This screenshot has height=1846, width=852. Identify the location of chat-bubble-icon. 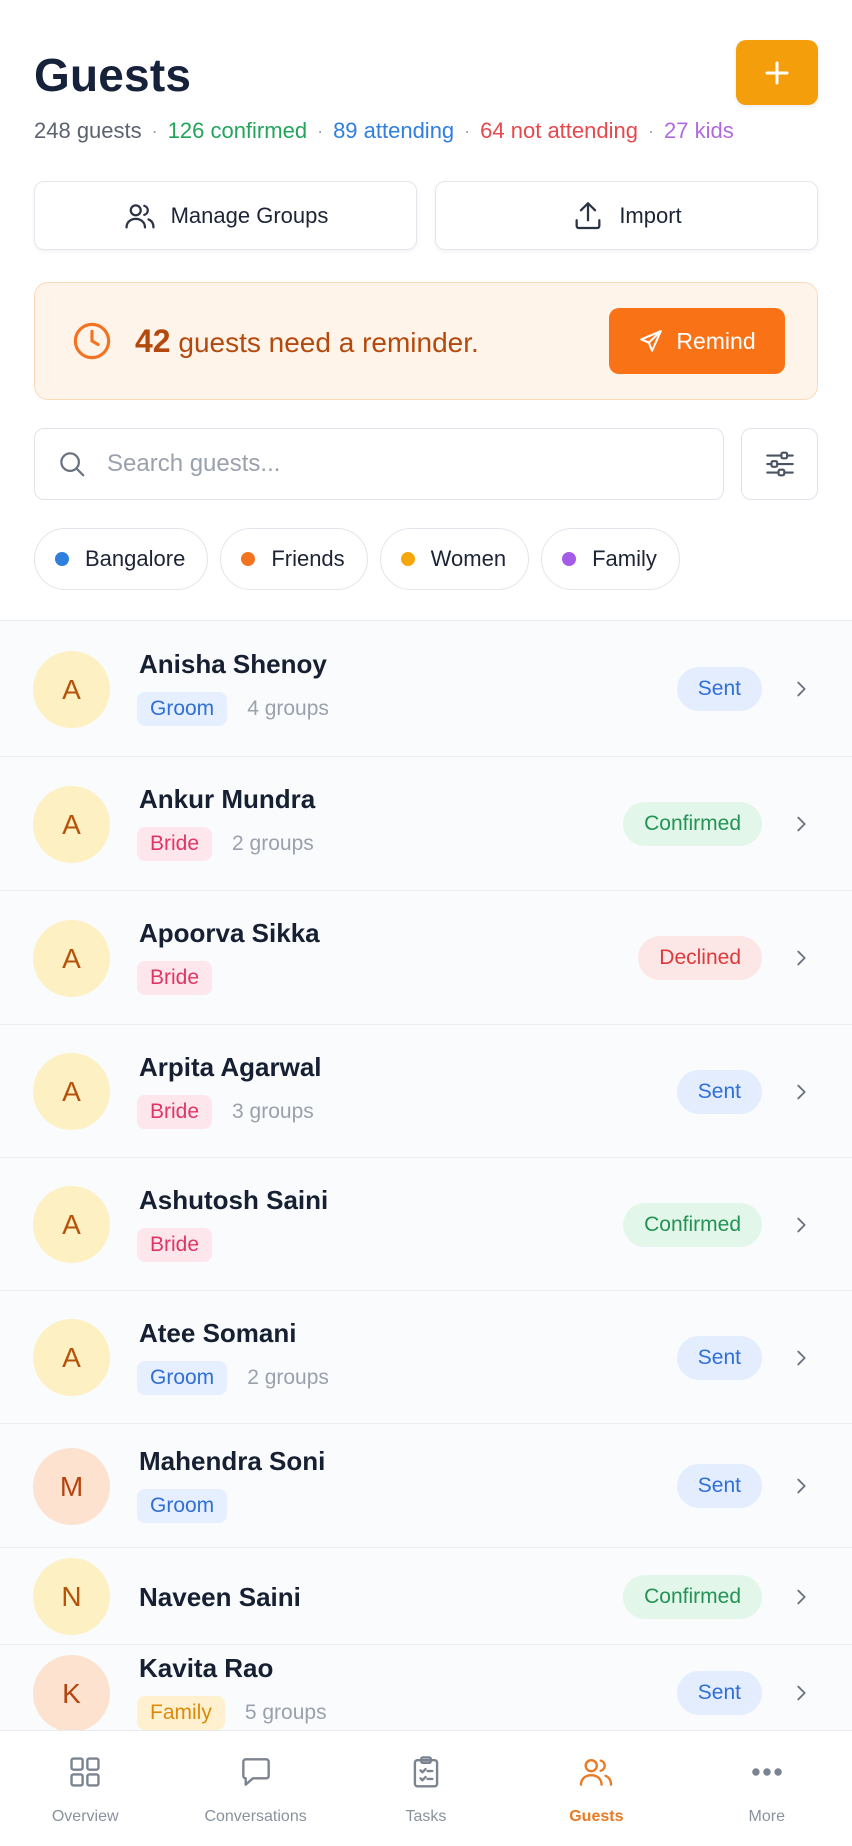
(256, 1774).